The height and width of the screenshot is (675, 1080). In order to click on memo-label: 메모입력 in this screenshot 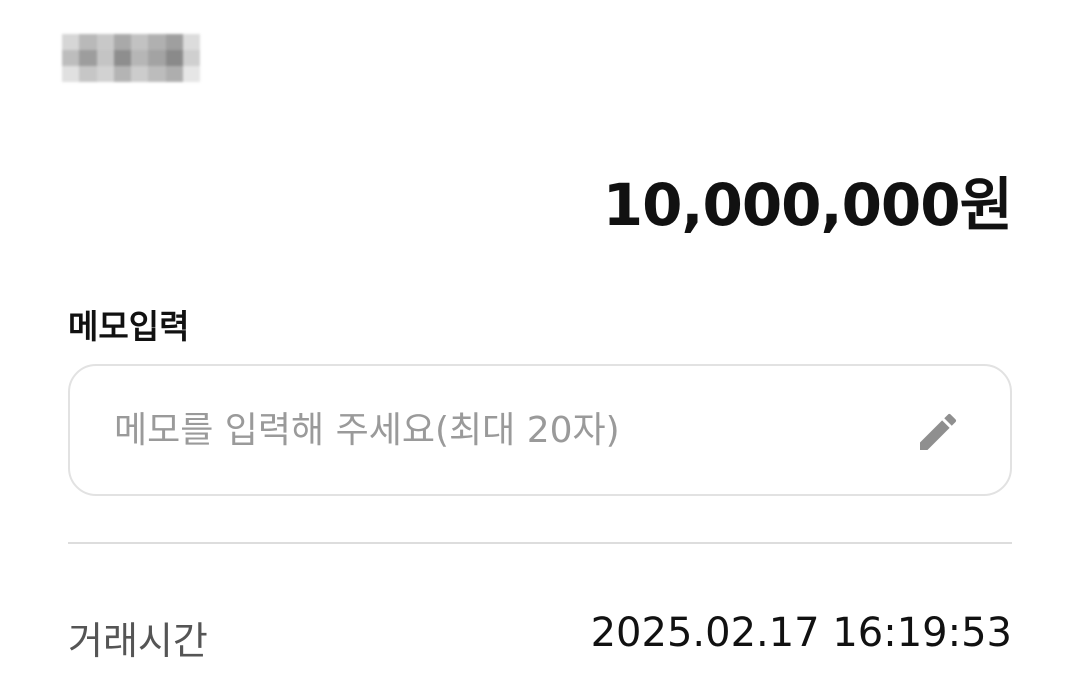, I will do `click(129, 326)`.